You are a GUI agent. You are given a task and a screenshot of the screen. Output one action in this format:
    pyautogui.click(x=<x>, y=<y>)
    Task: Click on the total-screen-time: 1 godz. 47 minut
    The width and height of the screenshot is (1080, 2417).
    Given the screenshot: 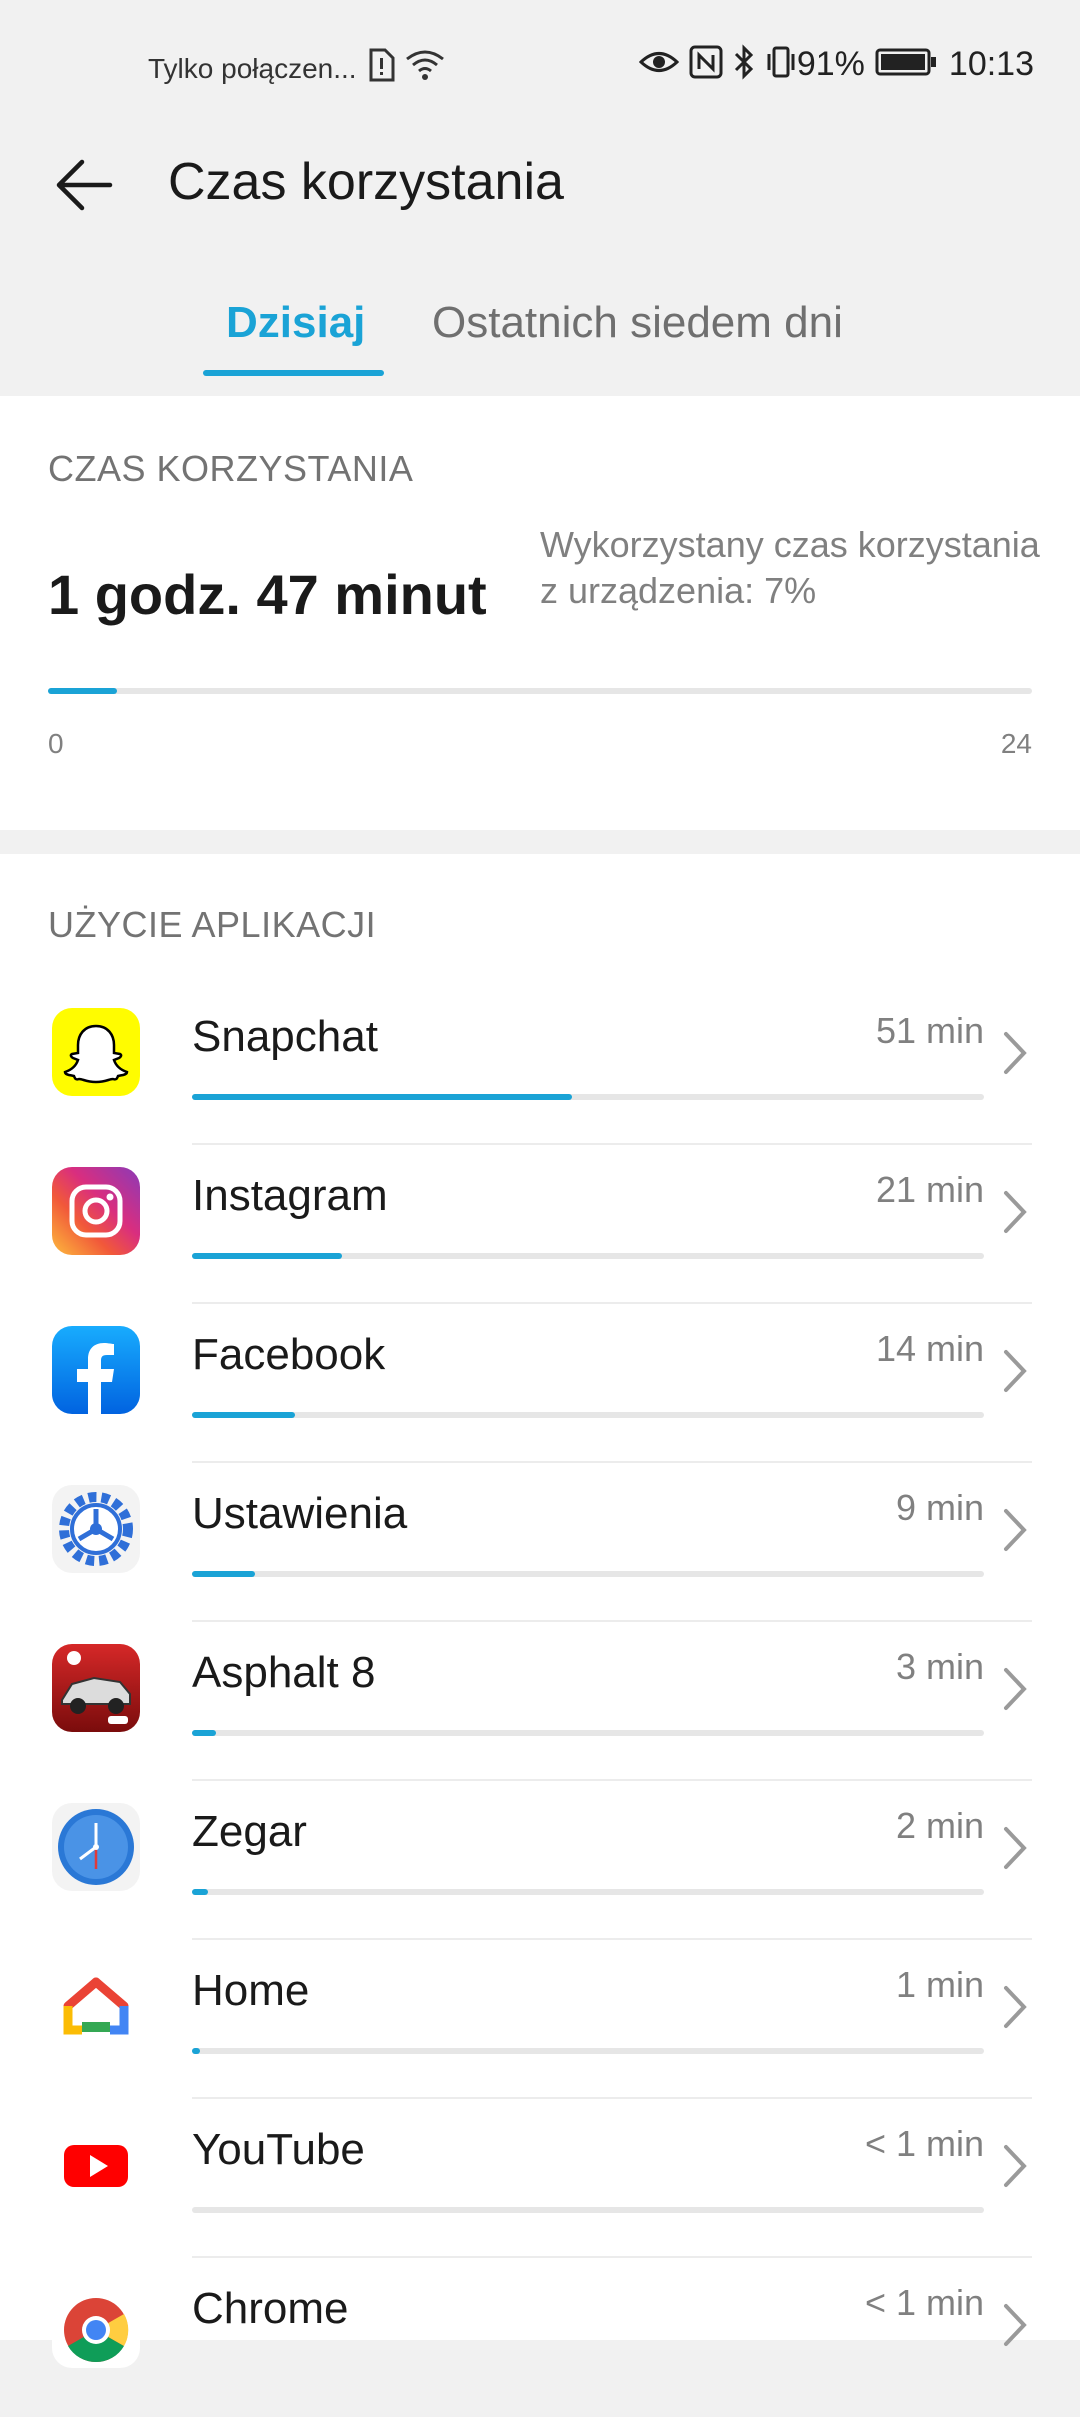 What is the action you would take?
    pyautogui.click(x=267, y=594)
    